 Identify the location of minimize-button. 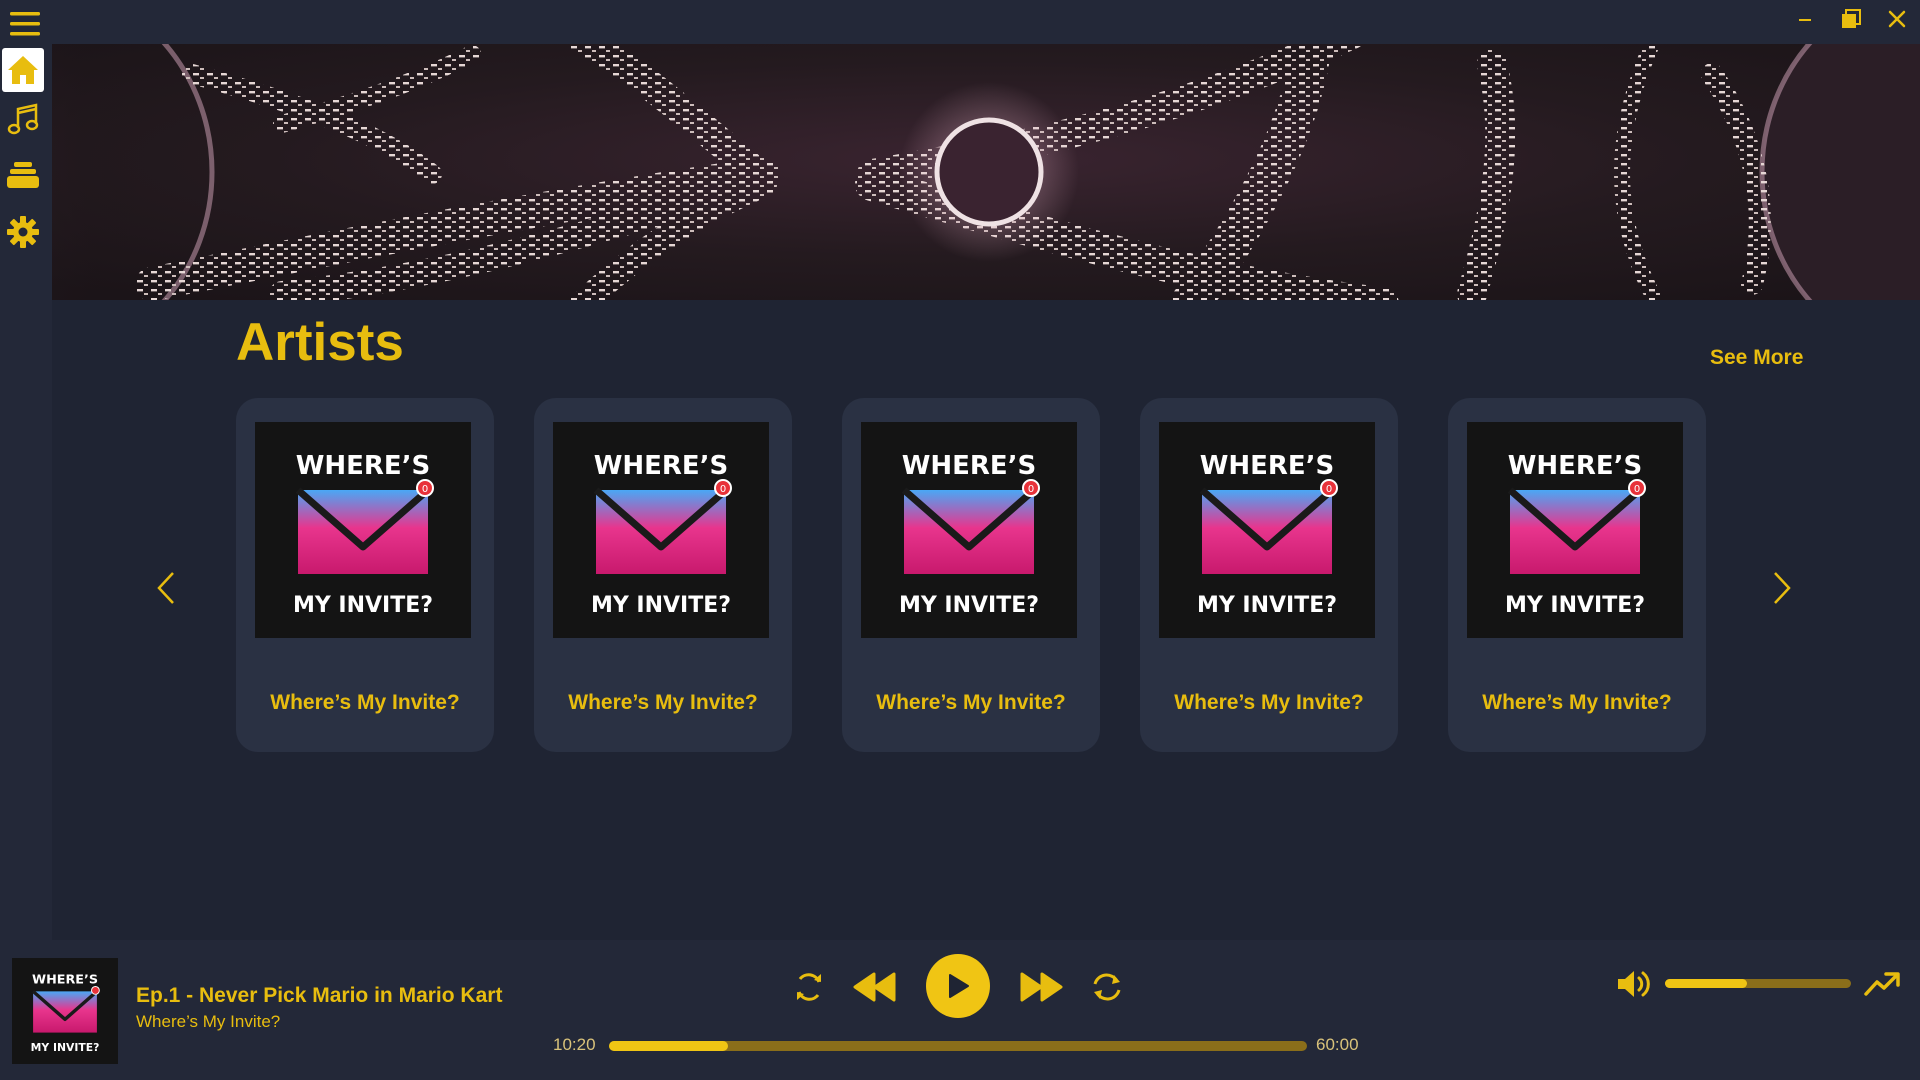
(1805, 19).